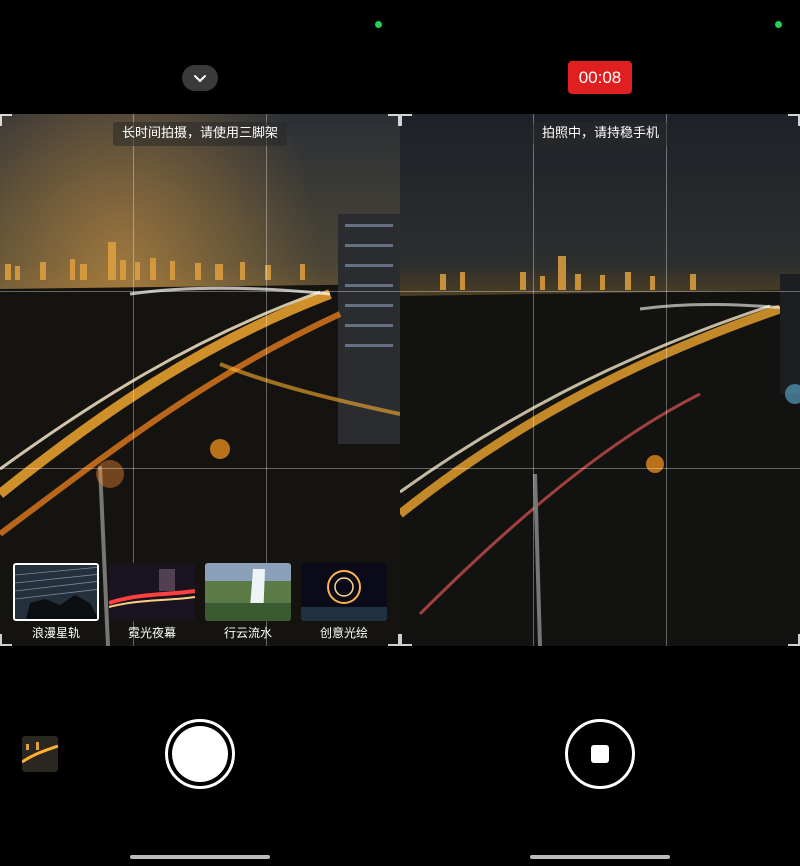  I want to click on stop-capture-button, so click(600, 754).